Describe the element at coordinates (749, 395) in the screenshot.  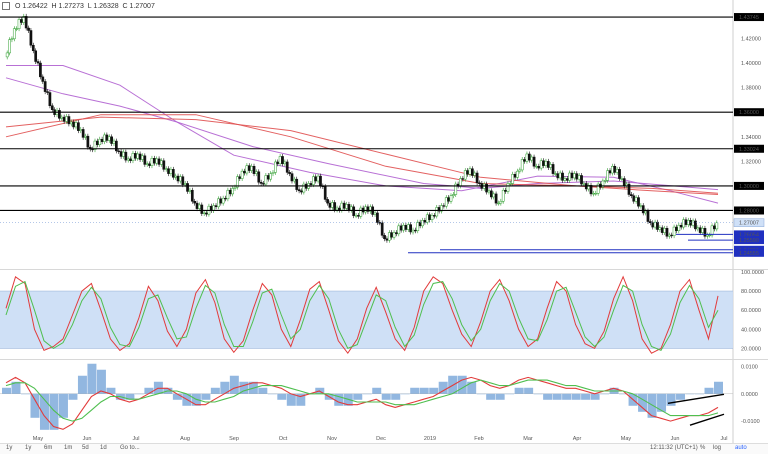
I see `macd-tick-label: 0.0000` at that location.